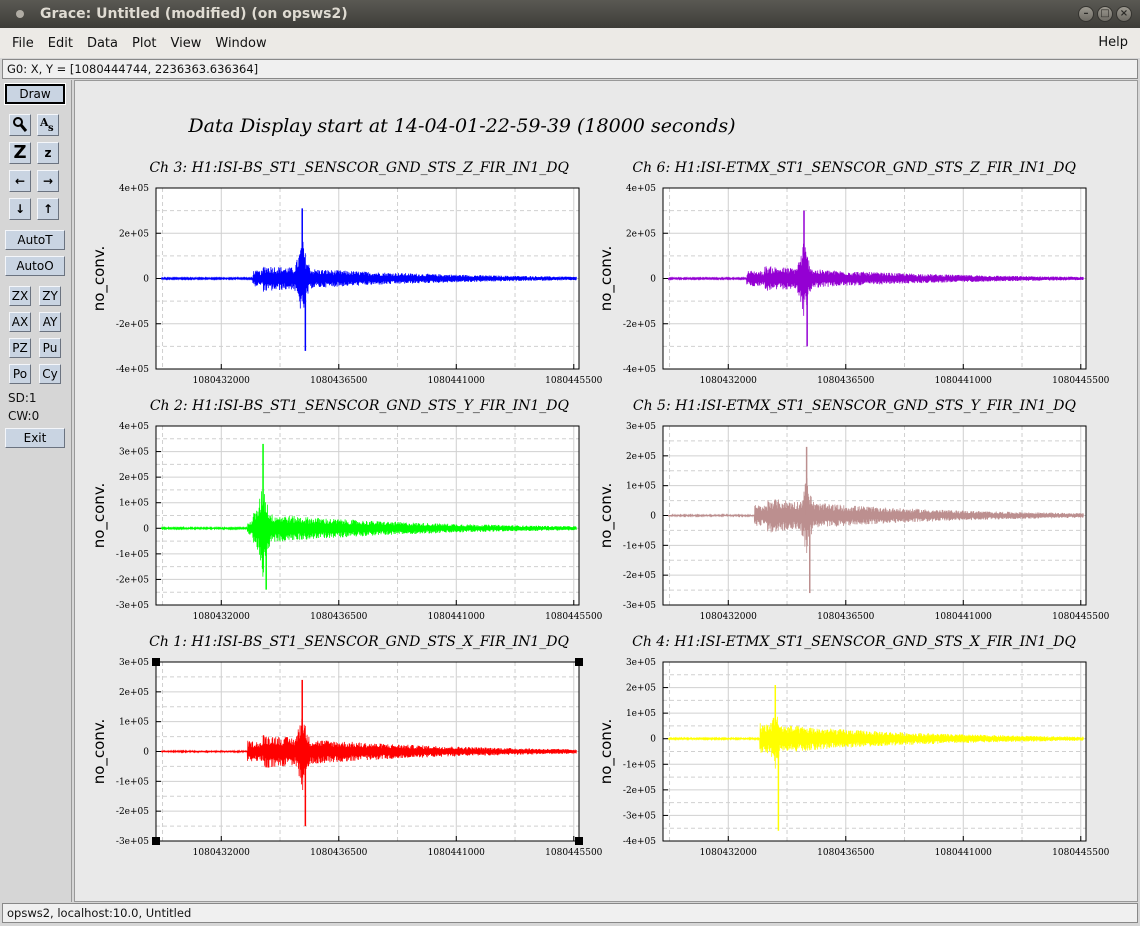  Describe the element at coordinates (50, 296) in the screenshot. I see `zy-button: ZY` at that location.